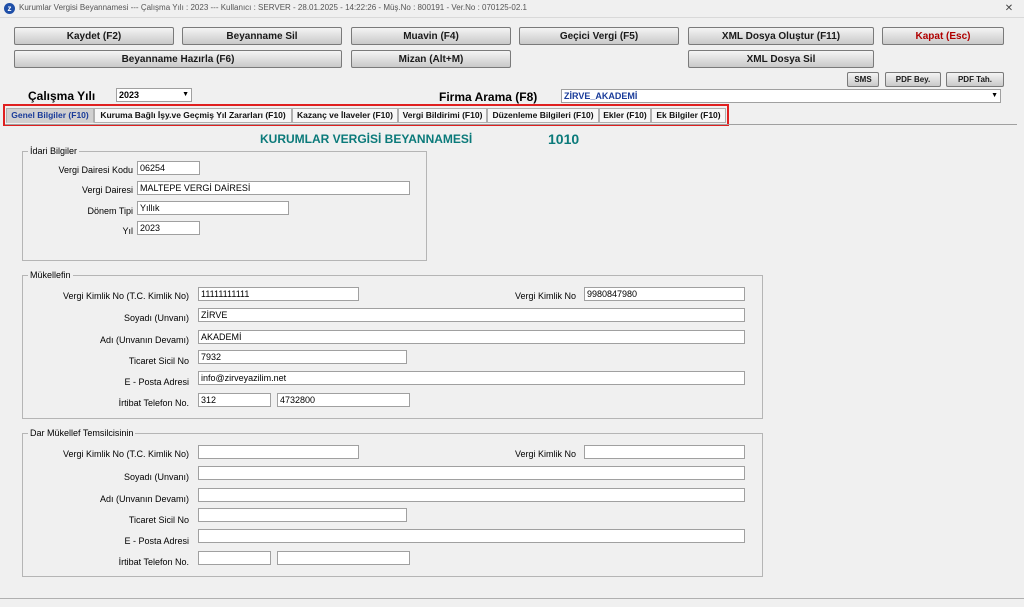  I want to click on firma-arama-label: Firma Arama (F8), so click(488, 97).